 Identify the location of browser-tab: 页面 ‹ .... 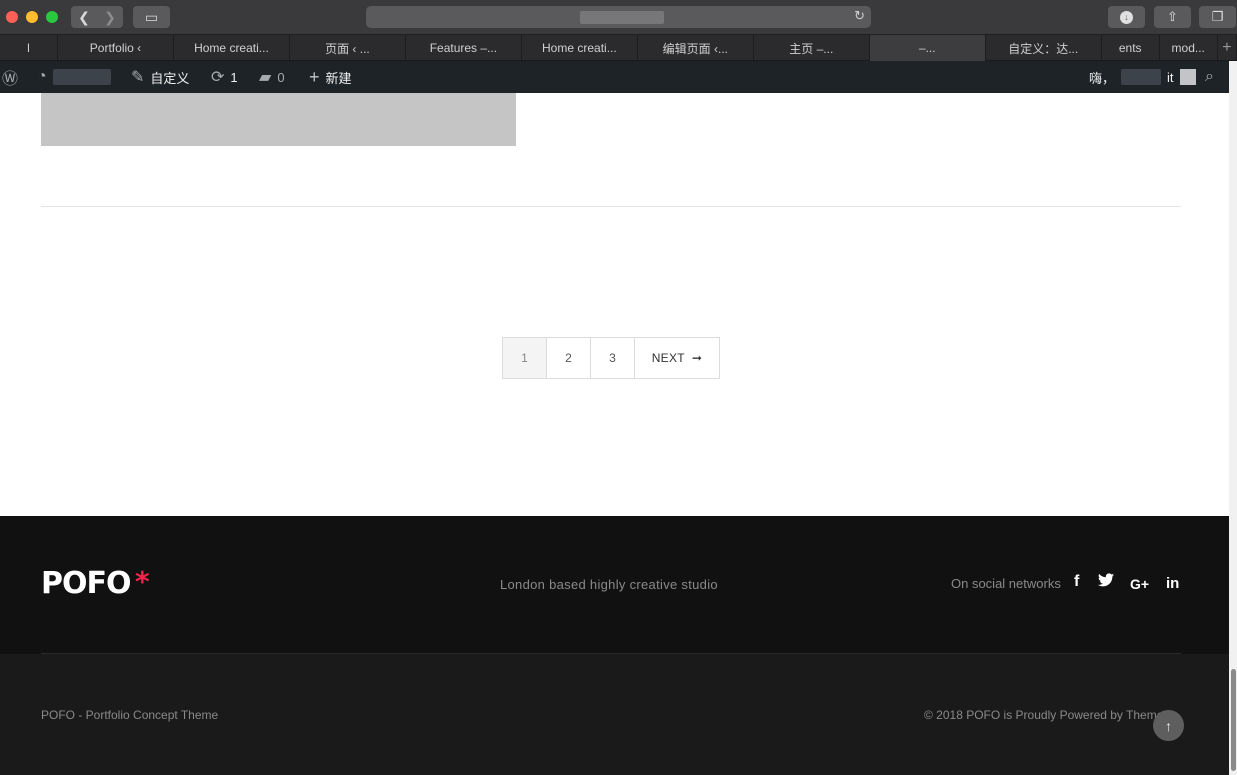
(348, 48).